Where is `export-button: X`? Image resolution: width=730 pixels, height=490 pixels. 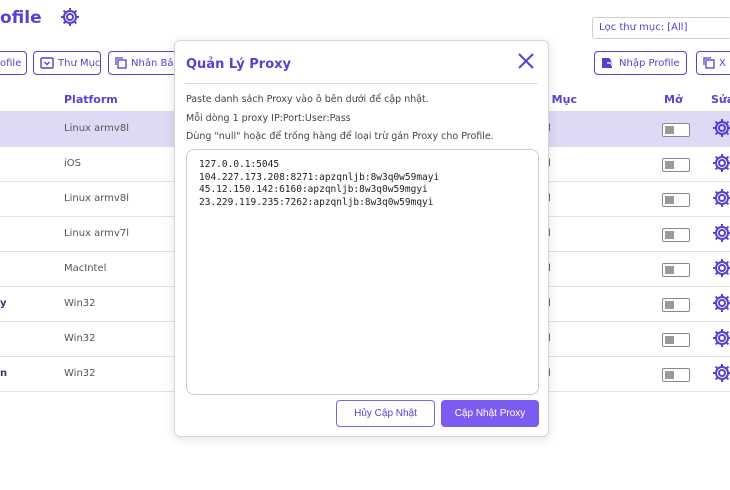
export-button: X is located at coordinates (713, 63).